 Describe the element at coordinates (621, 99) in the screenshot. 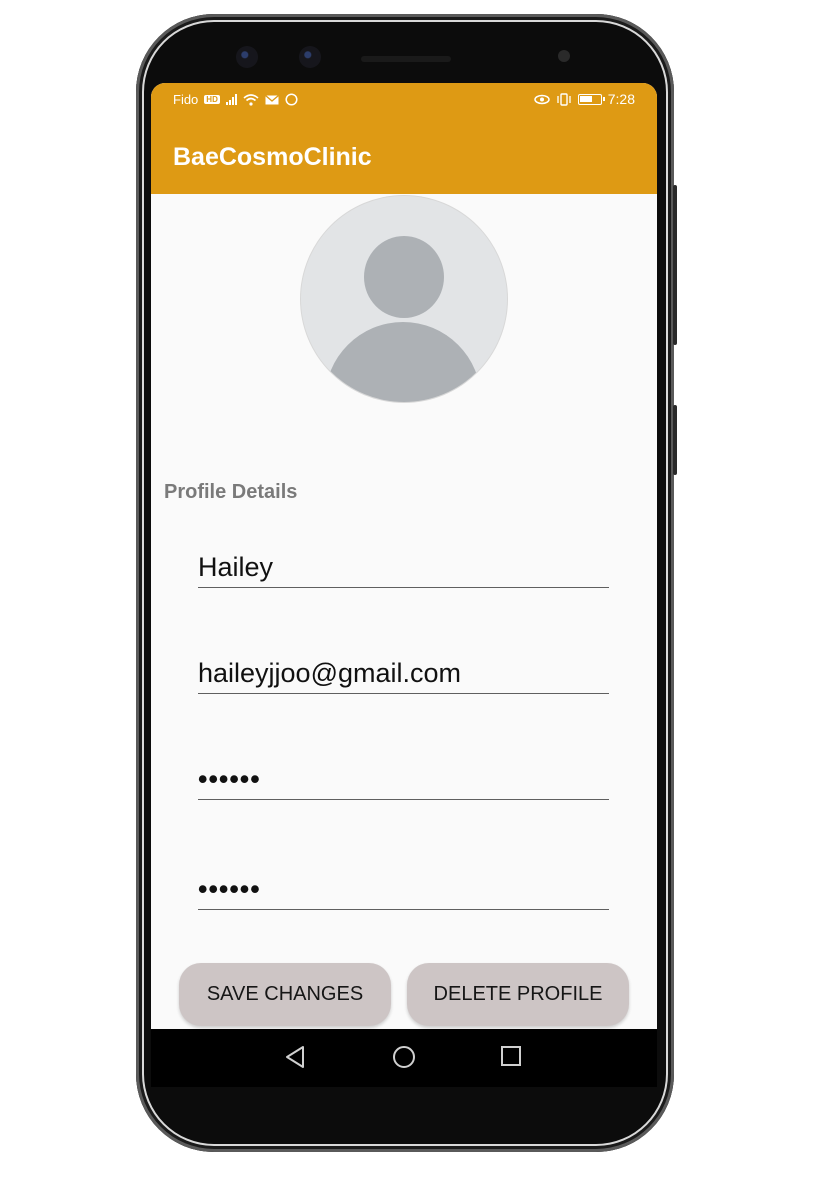

I see `status-time: 7:28` at that location.